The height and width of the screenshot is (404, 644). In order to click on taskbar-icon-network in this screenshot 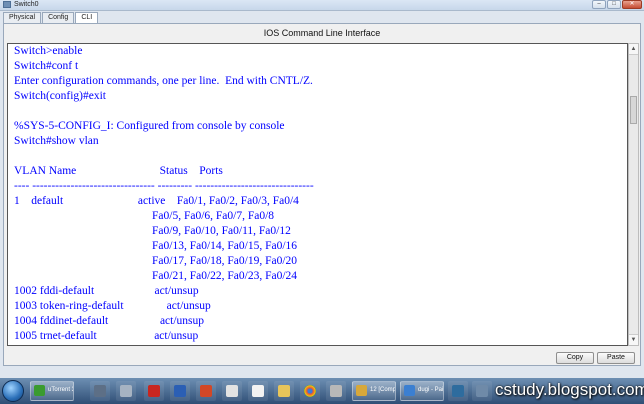, I will do `click(100, 391)`.